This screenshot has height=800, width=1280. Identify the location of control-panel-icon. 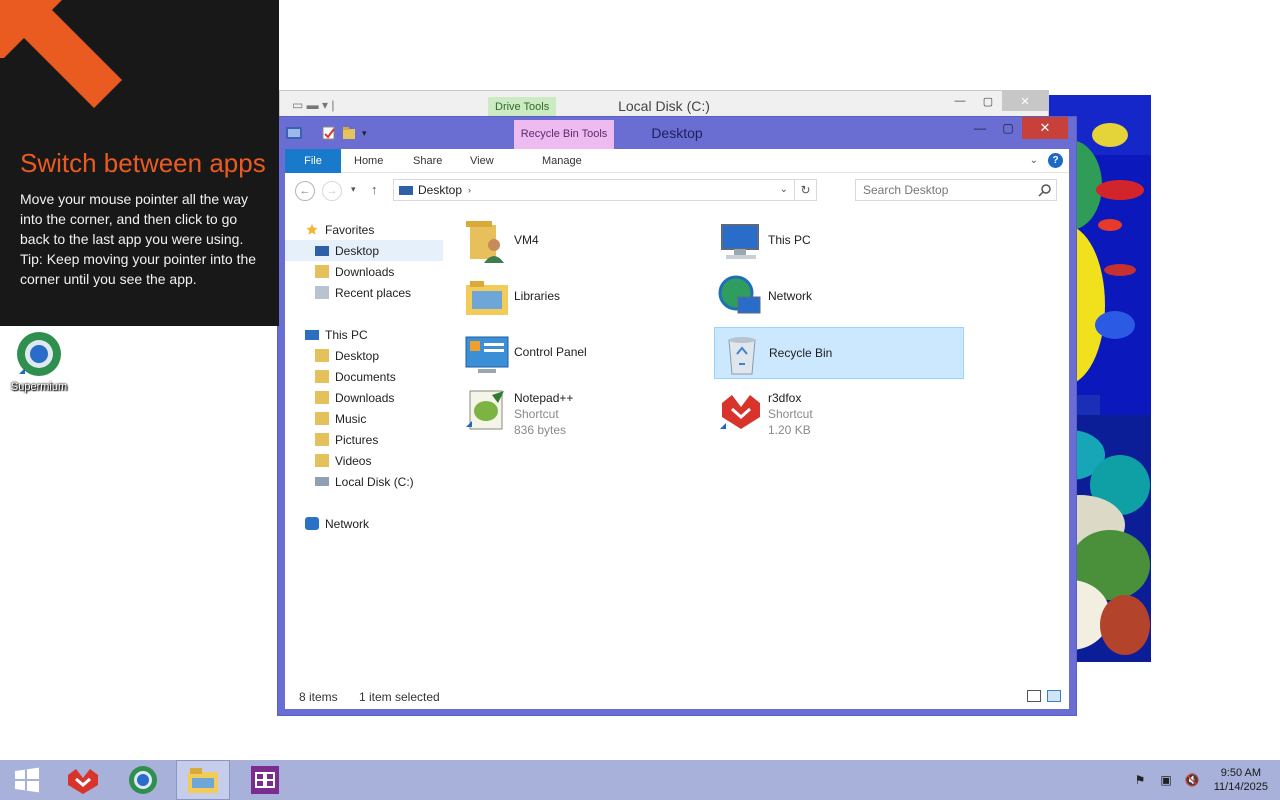
(487, 354).